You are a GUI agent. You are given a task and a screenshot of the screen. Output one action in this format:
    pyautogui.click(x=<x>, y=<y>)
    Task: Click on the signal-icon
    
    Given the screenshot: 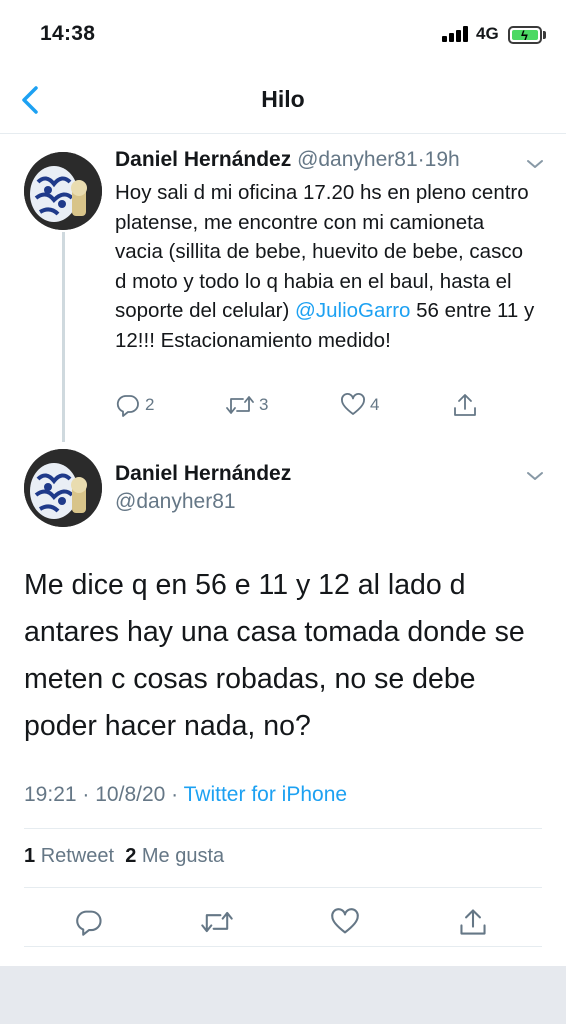 What is the action you would take?
    pyautogui.click(x=456, y=34)
    